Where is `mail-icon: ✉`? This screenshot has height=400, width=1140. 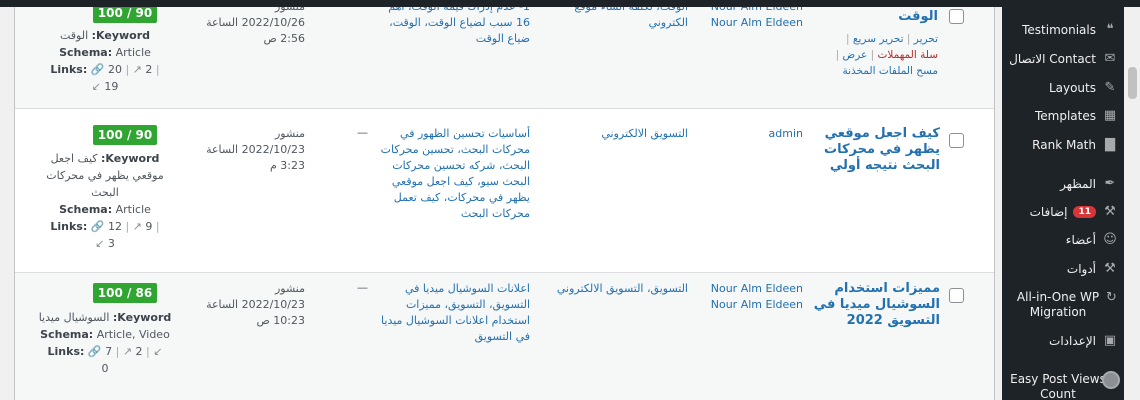
mail-icon: ✉ is located at coordinates (1110, 58).